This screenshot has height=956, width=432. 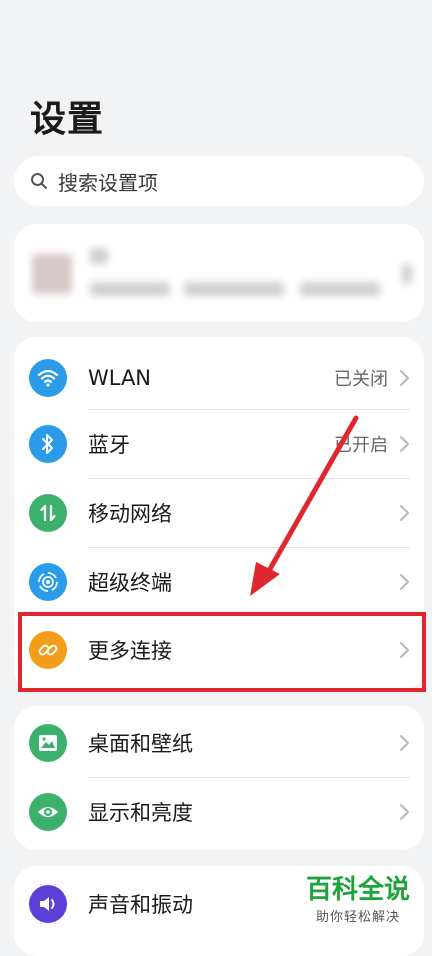 I want to click on avatar, so click(x=52, y=274).